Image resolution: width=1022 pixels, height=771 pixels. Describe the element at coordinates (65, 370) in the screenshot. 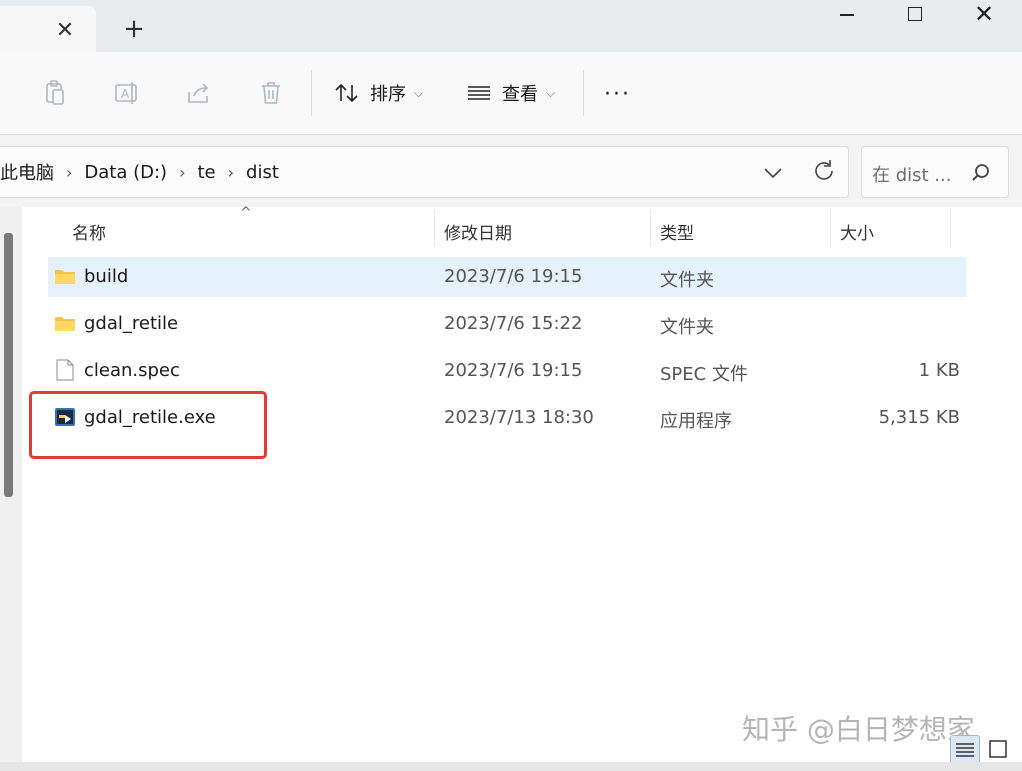

I see `file-icon` at that location.